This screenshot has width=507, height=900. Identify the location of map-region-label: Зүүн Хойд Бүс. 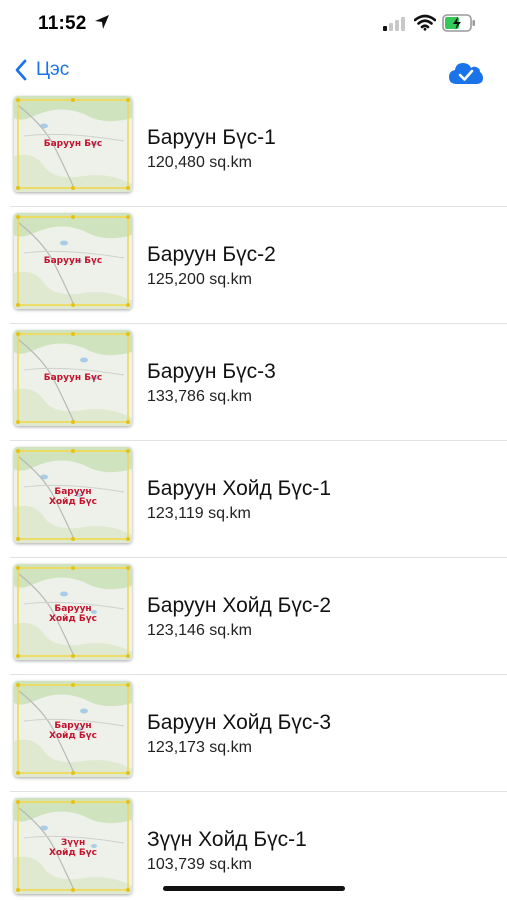
(73, 848).